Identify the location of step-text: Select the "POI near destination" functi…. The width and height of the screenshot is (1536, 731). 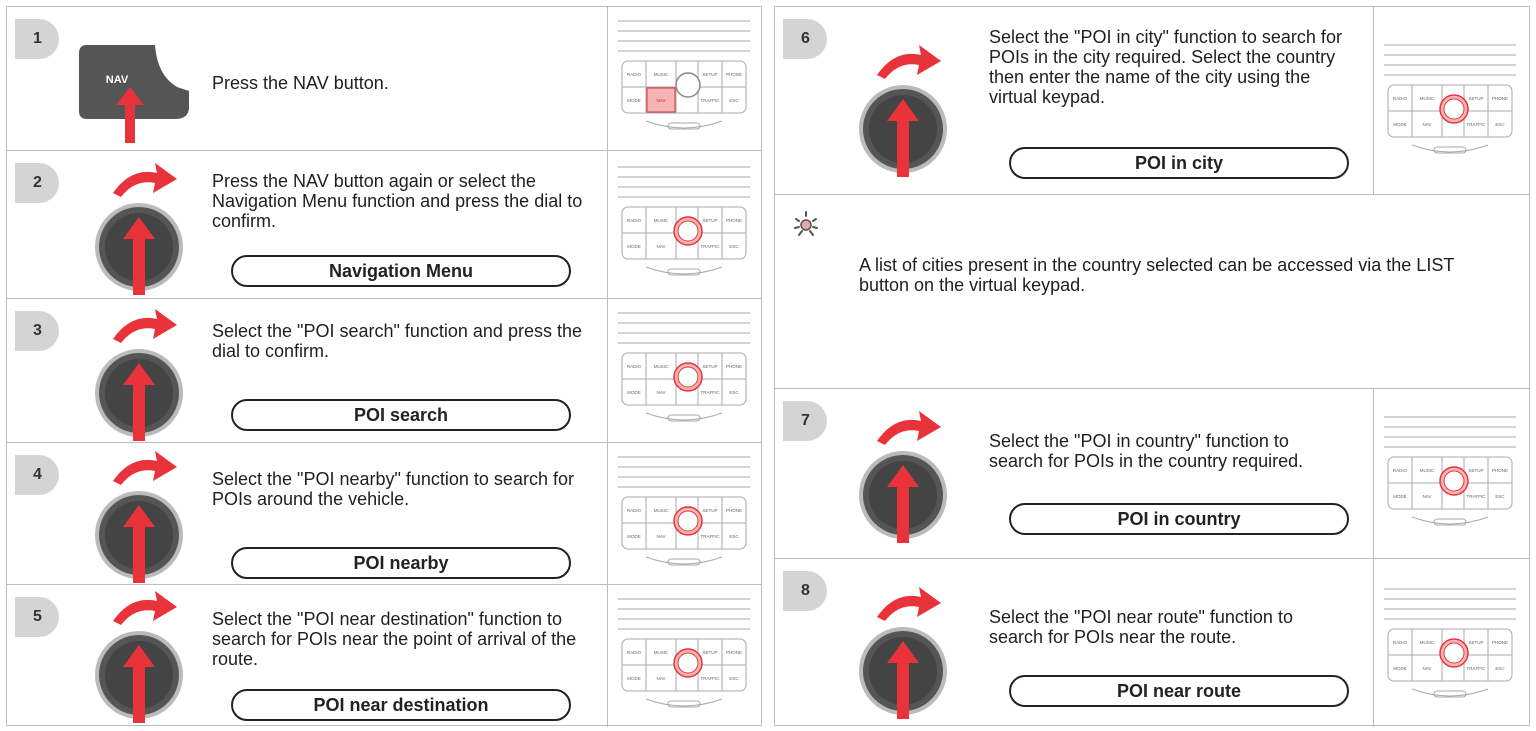
(394, 639).